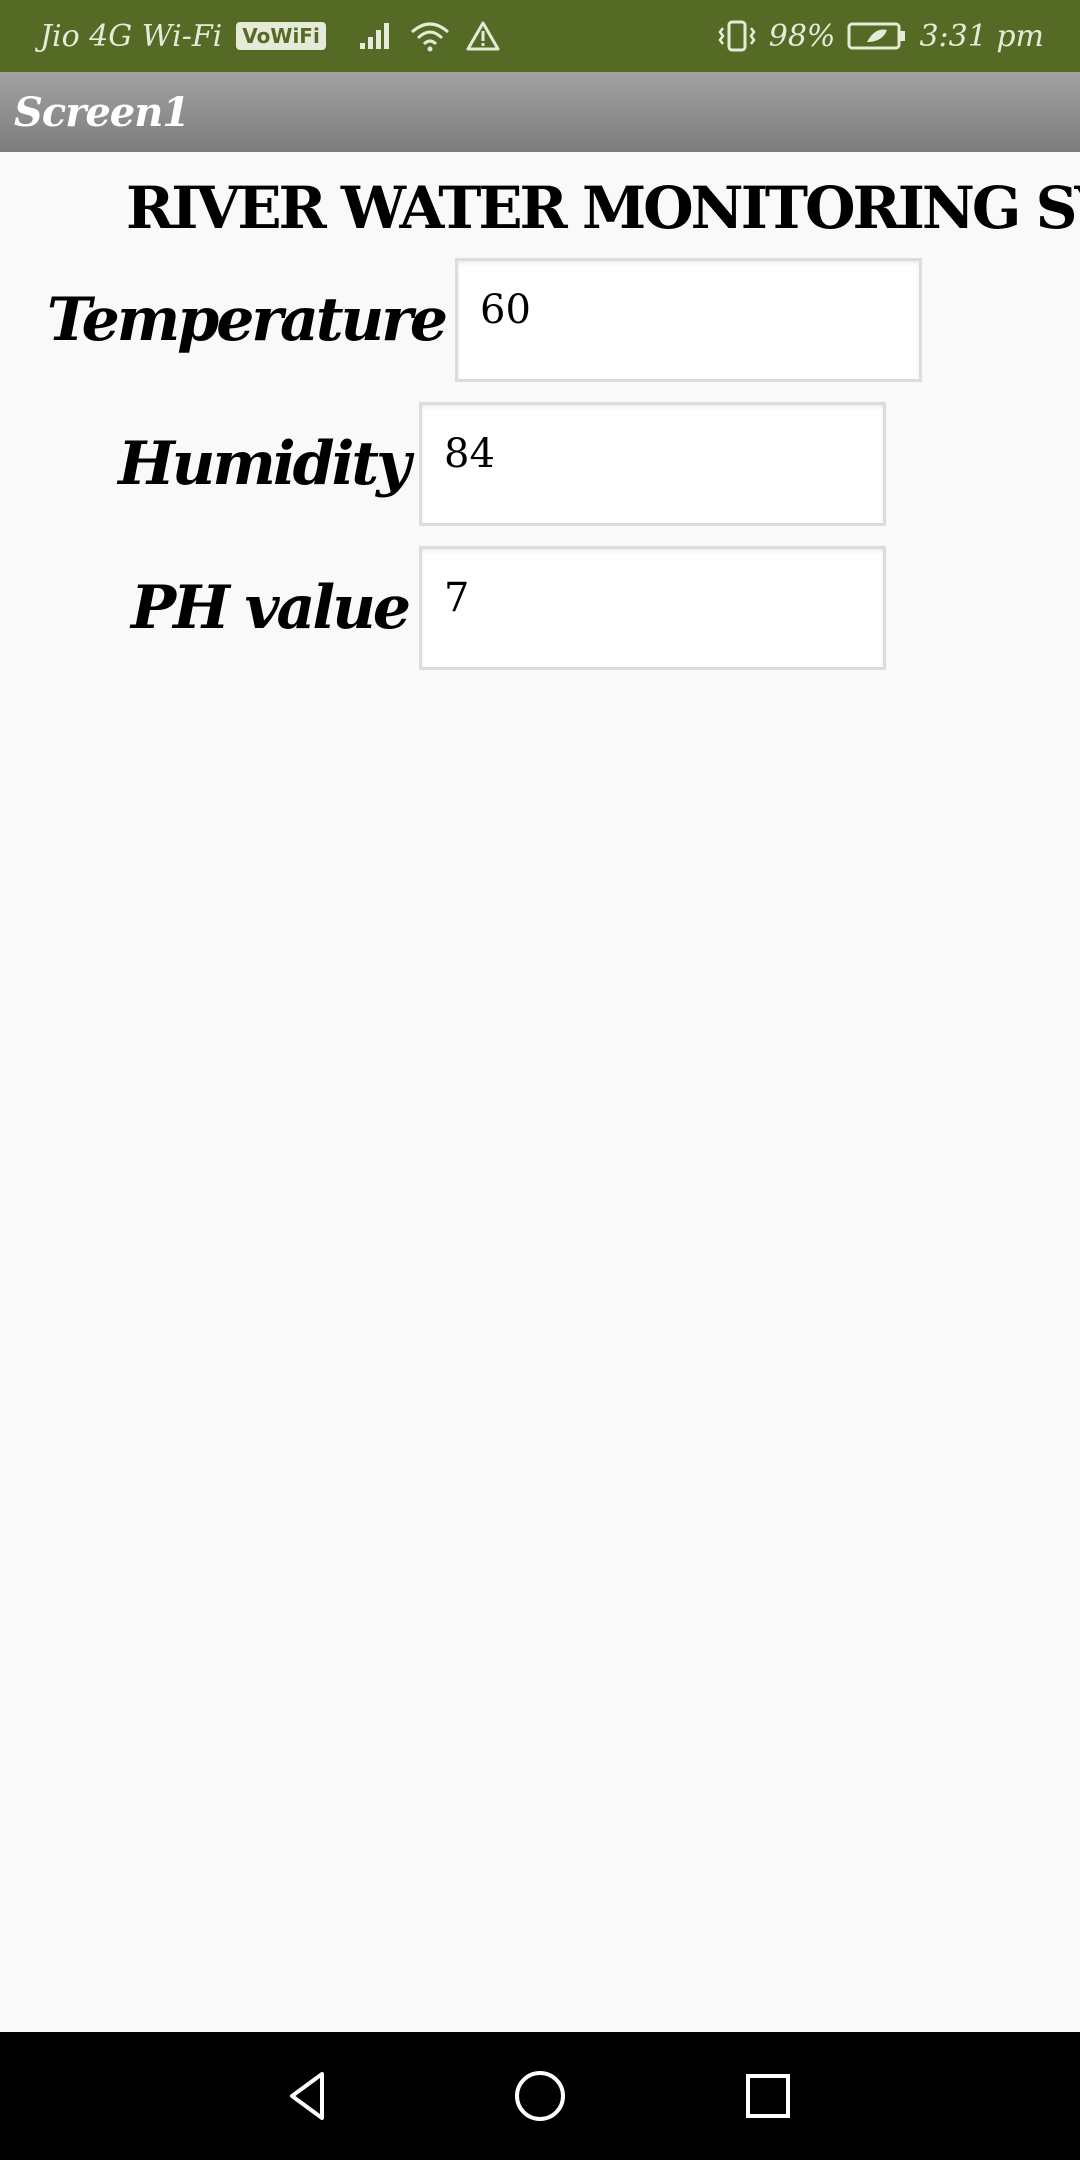  I want to click on status-icons, so click(429, 36).